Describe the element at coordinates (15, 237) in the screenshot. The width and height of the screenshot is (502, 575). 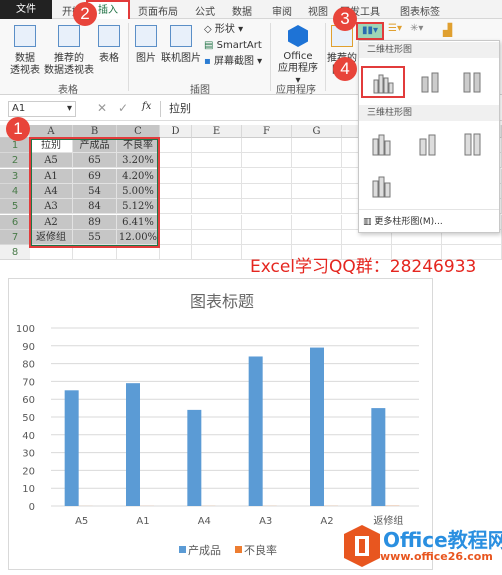
I see `row-header: 7` at that location.